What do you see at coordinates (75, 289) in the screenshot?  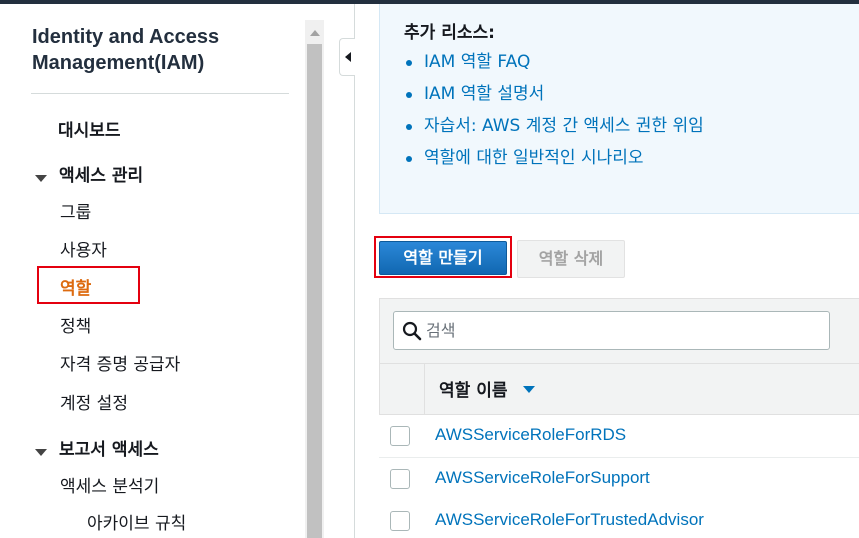 I see `sidebar-item-roles: 역할` at bounding box center [75, 289].